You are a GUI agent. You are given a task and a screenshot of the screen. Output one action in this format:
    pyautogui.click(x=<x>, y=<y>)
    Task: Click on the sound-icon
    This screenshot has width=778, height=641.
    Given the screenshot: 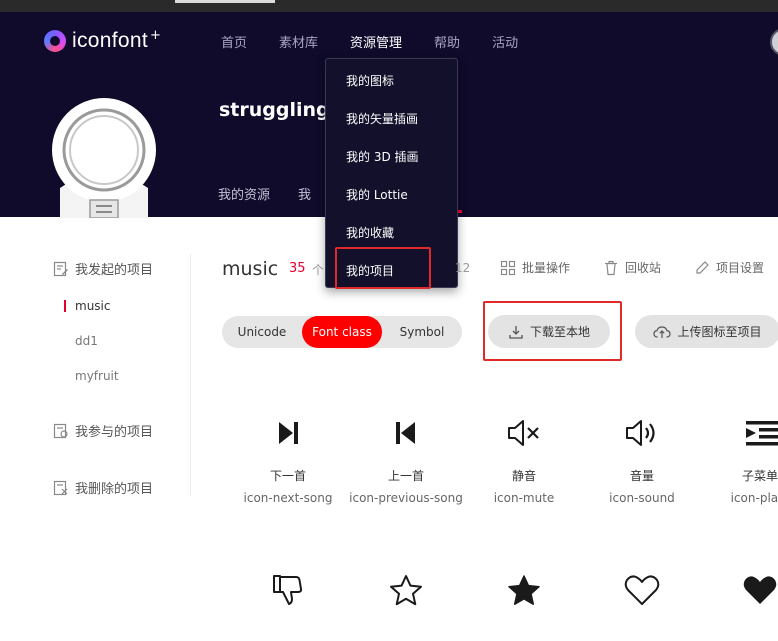 What is the action you would take?
    pyautogui.click(x=640, y=433)
    